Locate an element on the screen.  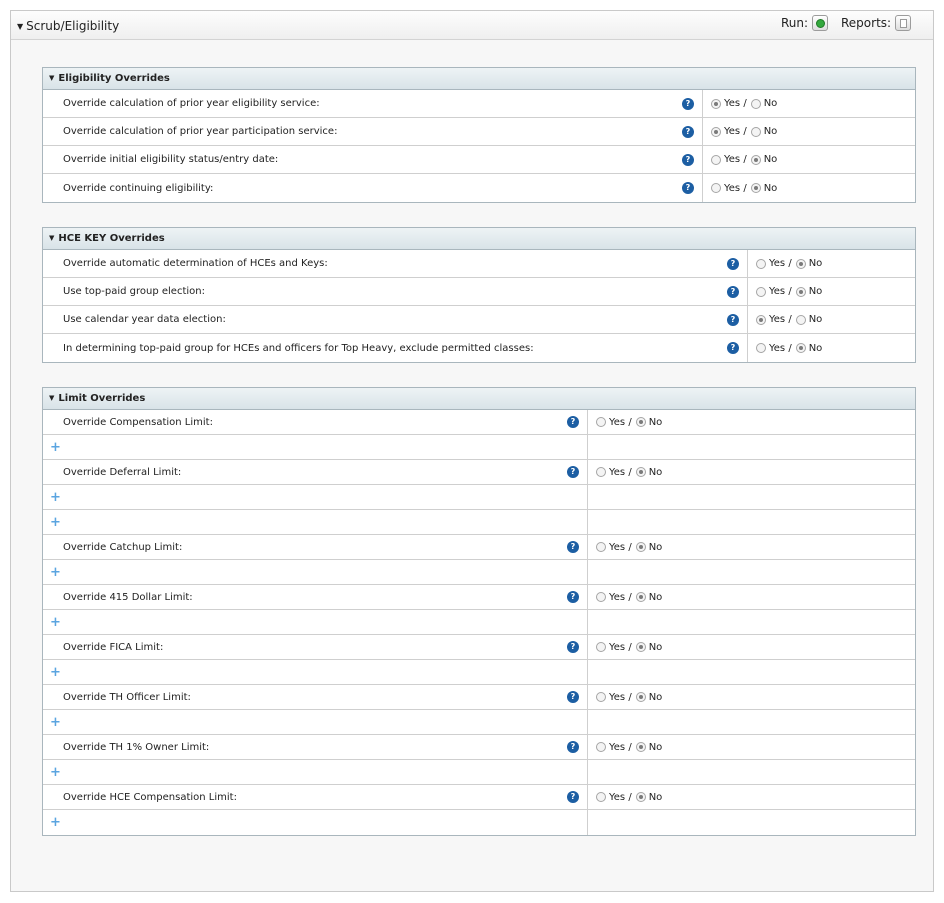
override-row: Override Compensation Limit:? Yes / No is located at coordinates (479, 422).